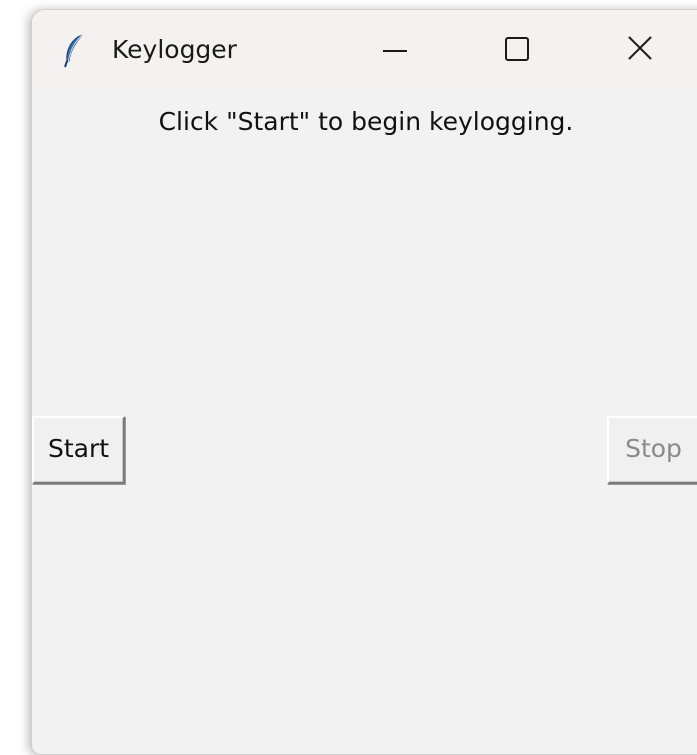  Describe the element at coordinates (652, 450) in the screenshot. I see `stop-button: Stop` at that location.